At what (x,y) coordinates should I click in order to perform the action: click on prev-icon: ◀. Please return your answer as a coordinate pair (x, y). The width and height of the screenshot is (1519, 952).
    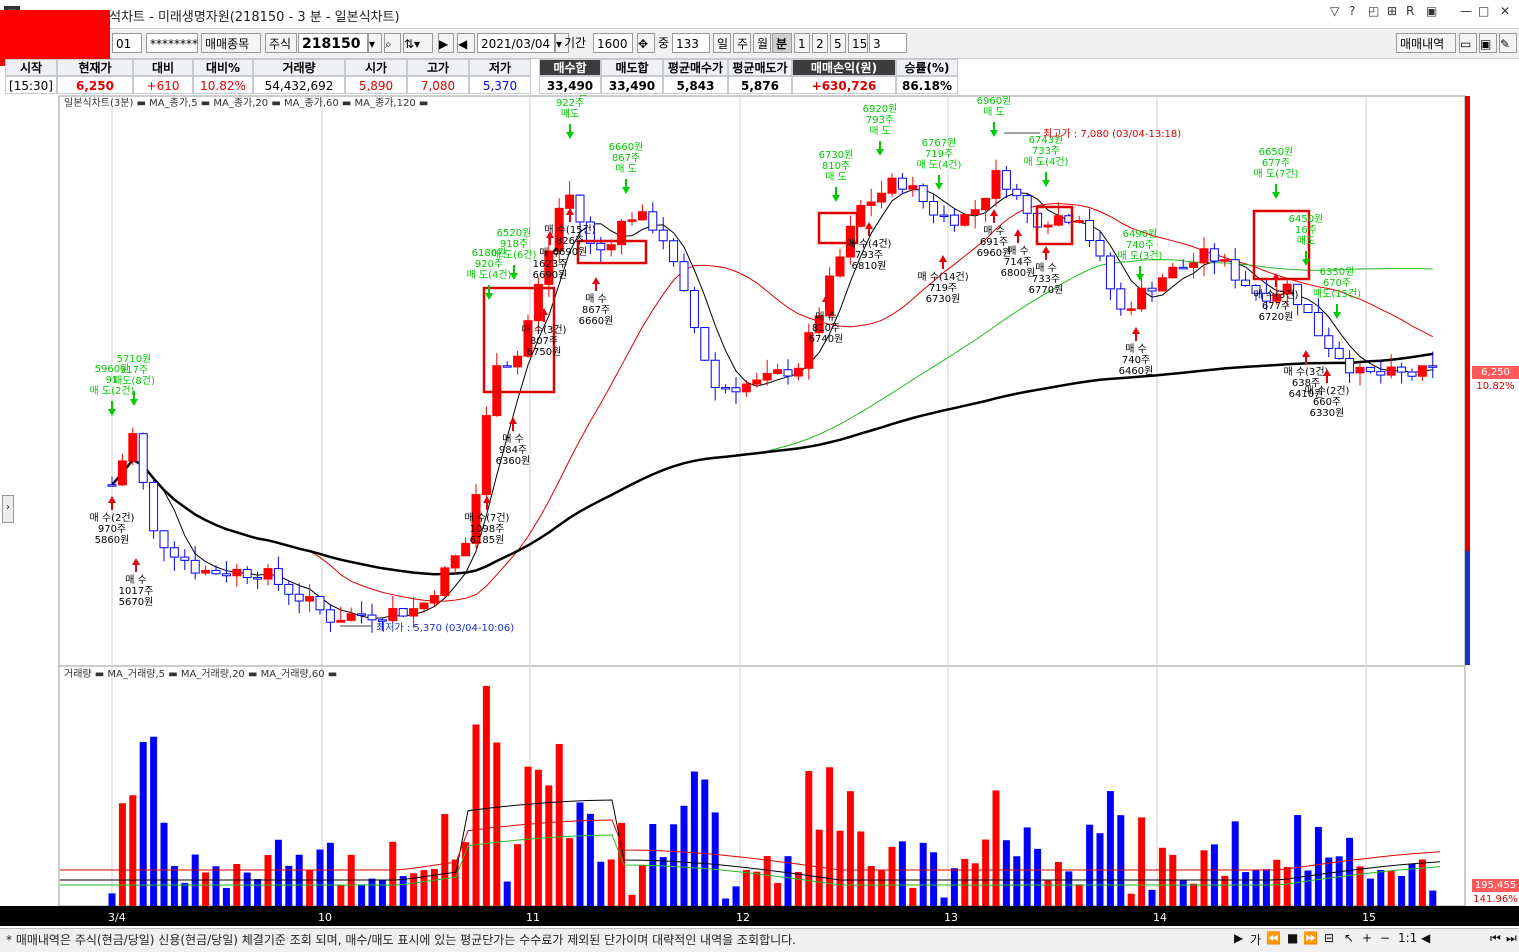
    Looking at the image, I should click on (466, 43).